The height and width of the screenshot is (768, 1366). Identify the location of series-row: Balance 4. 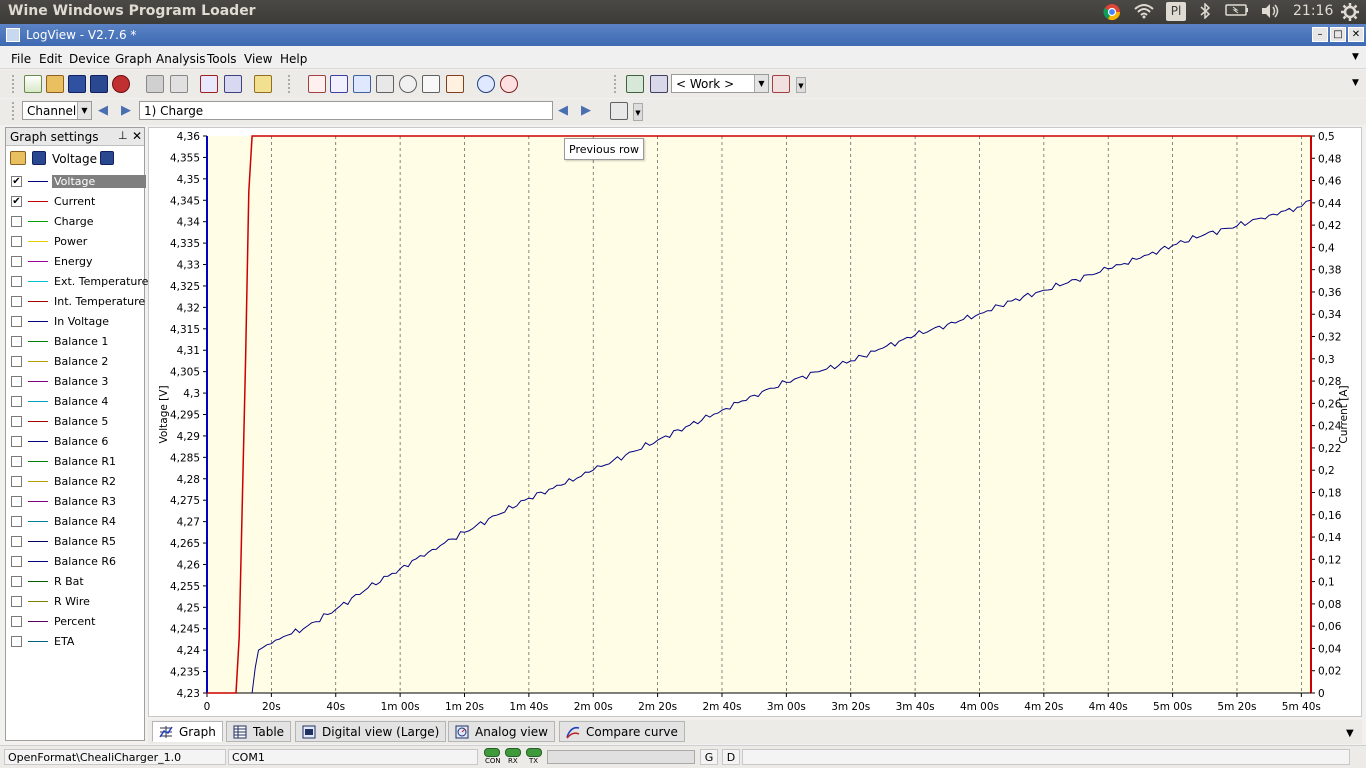
(76, 402).